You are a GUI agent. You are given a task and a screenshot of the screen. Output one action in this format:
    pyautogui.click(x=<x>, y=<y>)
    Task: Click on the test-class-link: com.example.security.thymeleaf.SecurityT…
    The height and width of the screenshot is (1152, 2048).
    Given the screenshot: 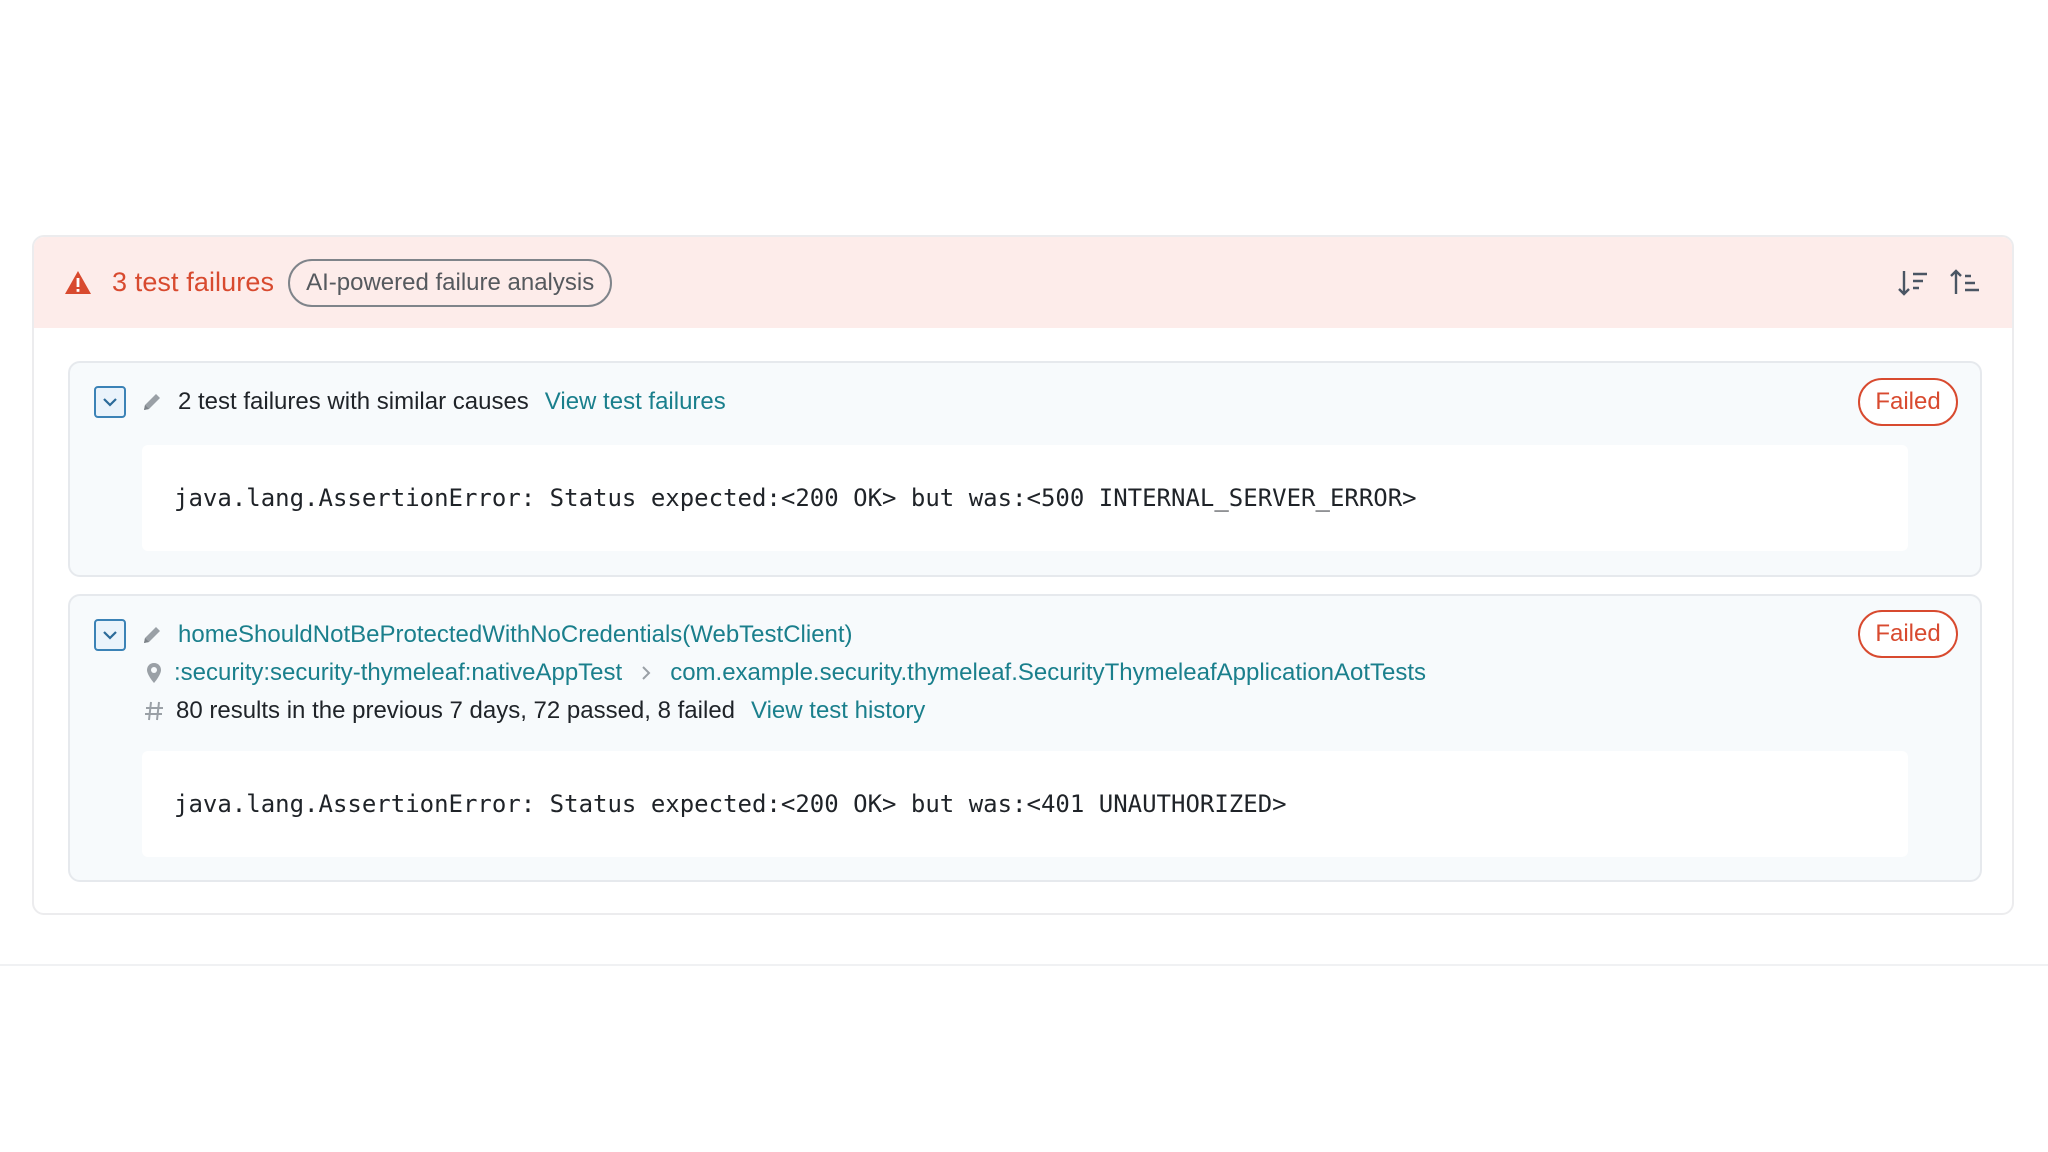 What is the action you would take?
    pyautogui.click(x=1048, y=673)
    